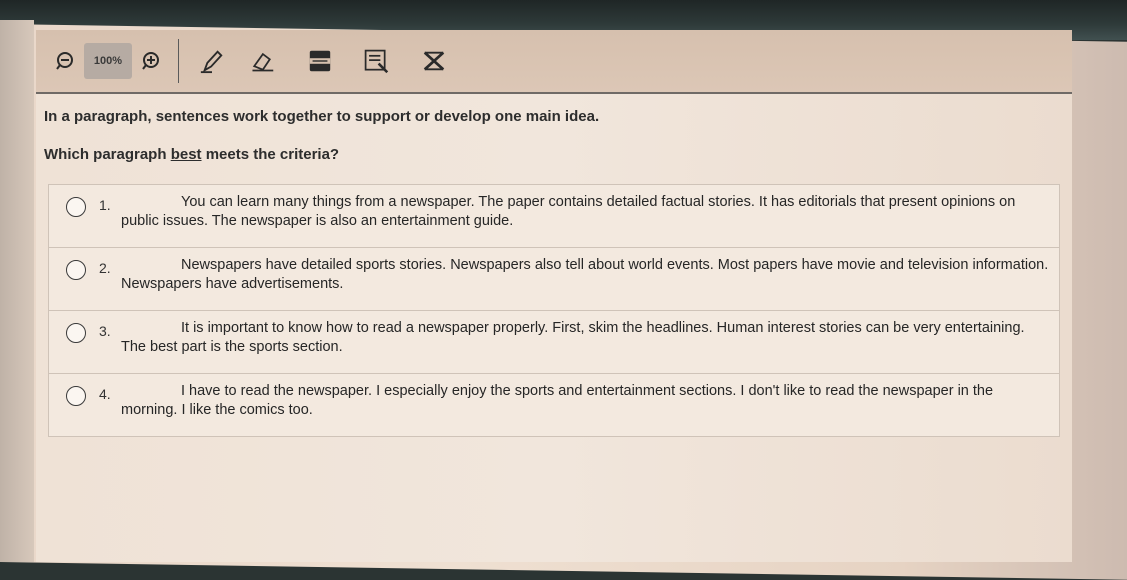 This screenshot has width=1127, height=580. What do you see at coordinates (186, 154) in the screenshot?
I see `question-stem-emphasis: best` at bounding box center [186, 154].